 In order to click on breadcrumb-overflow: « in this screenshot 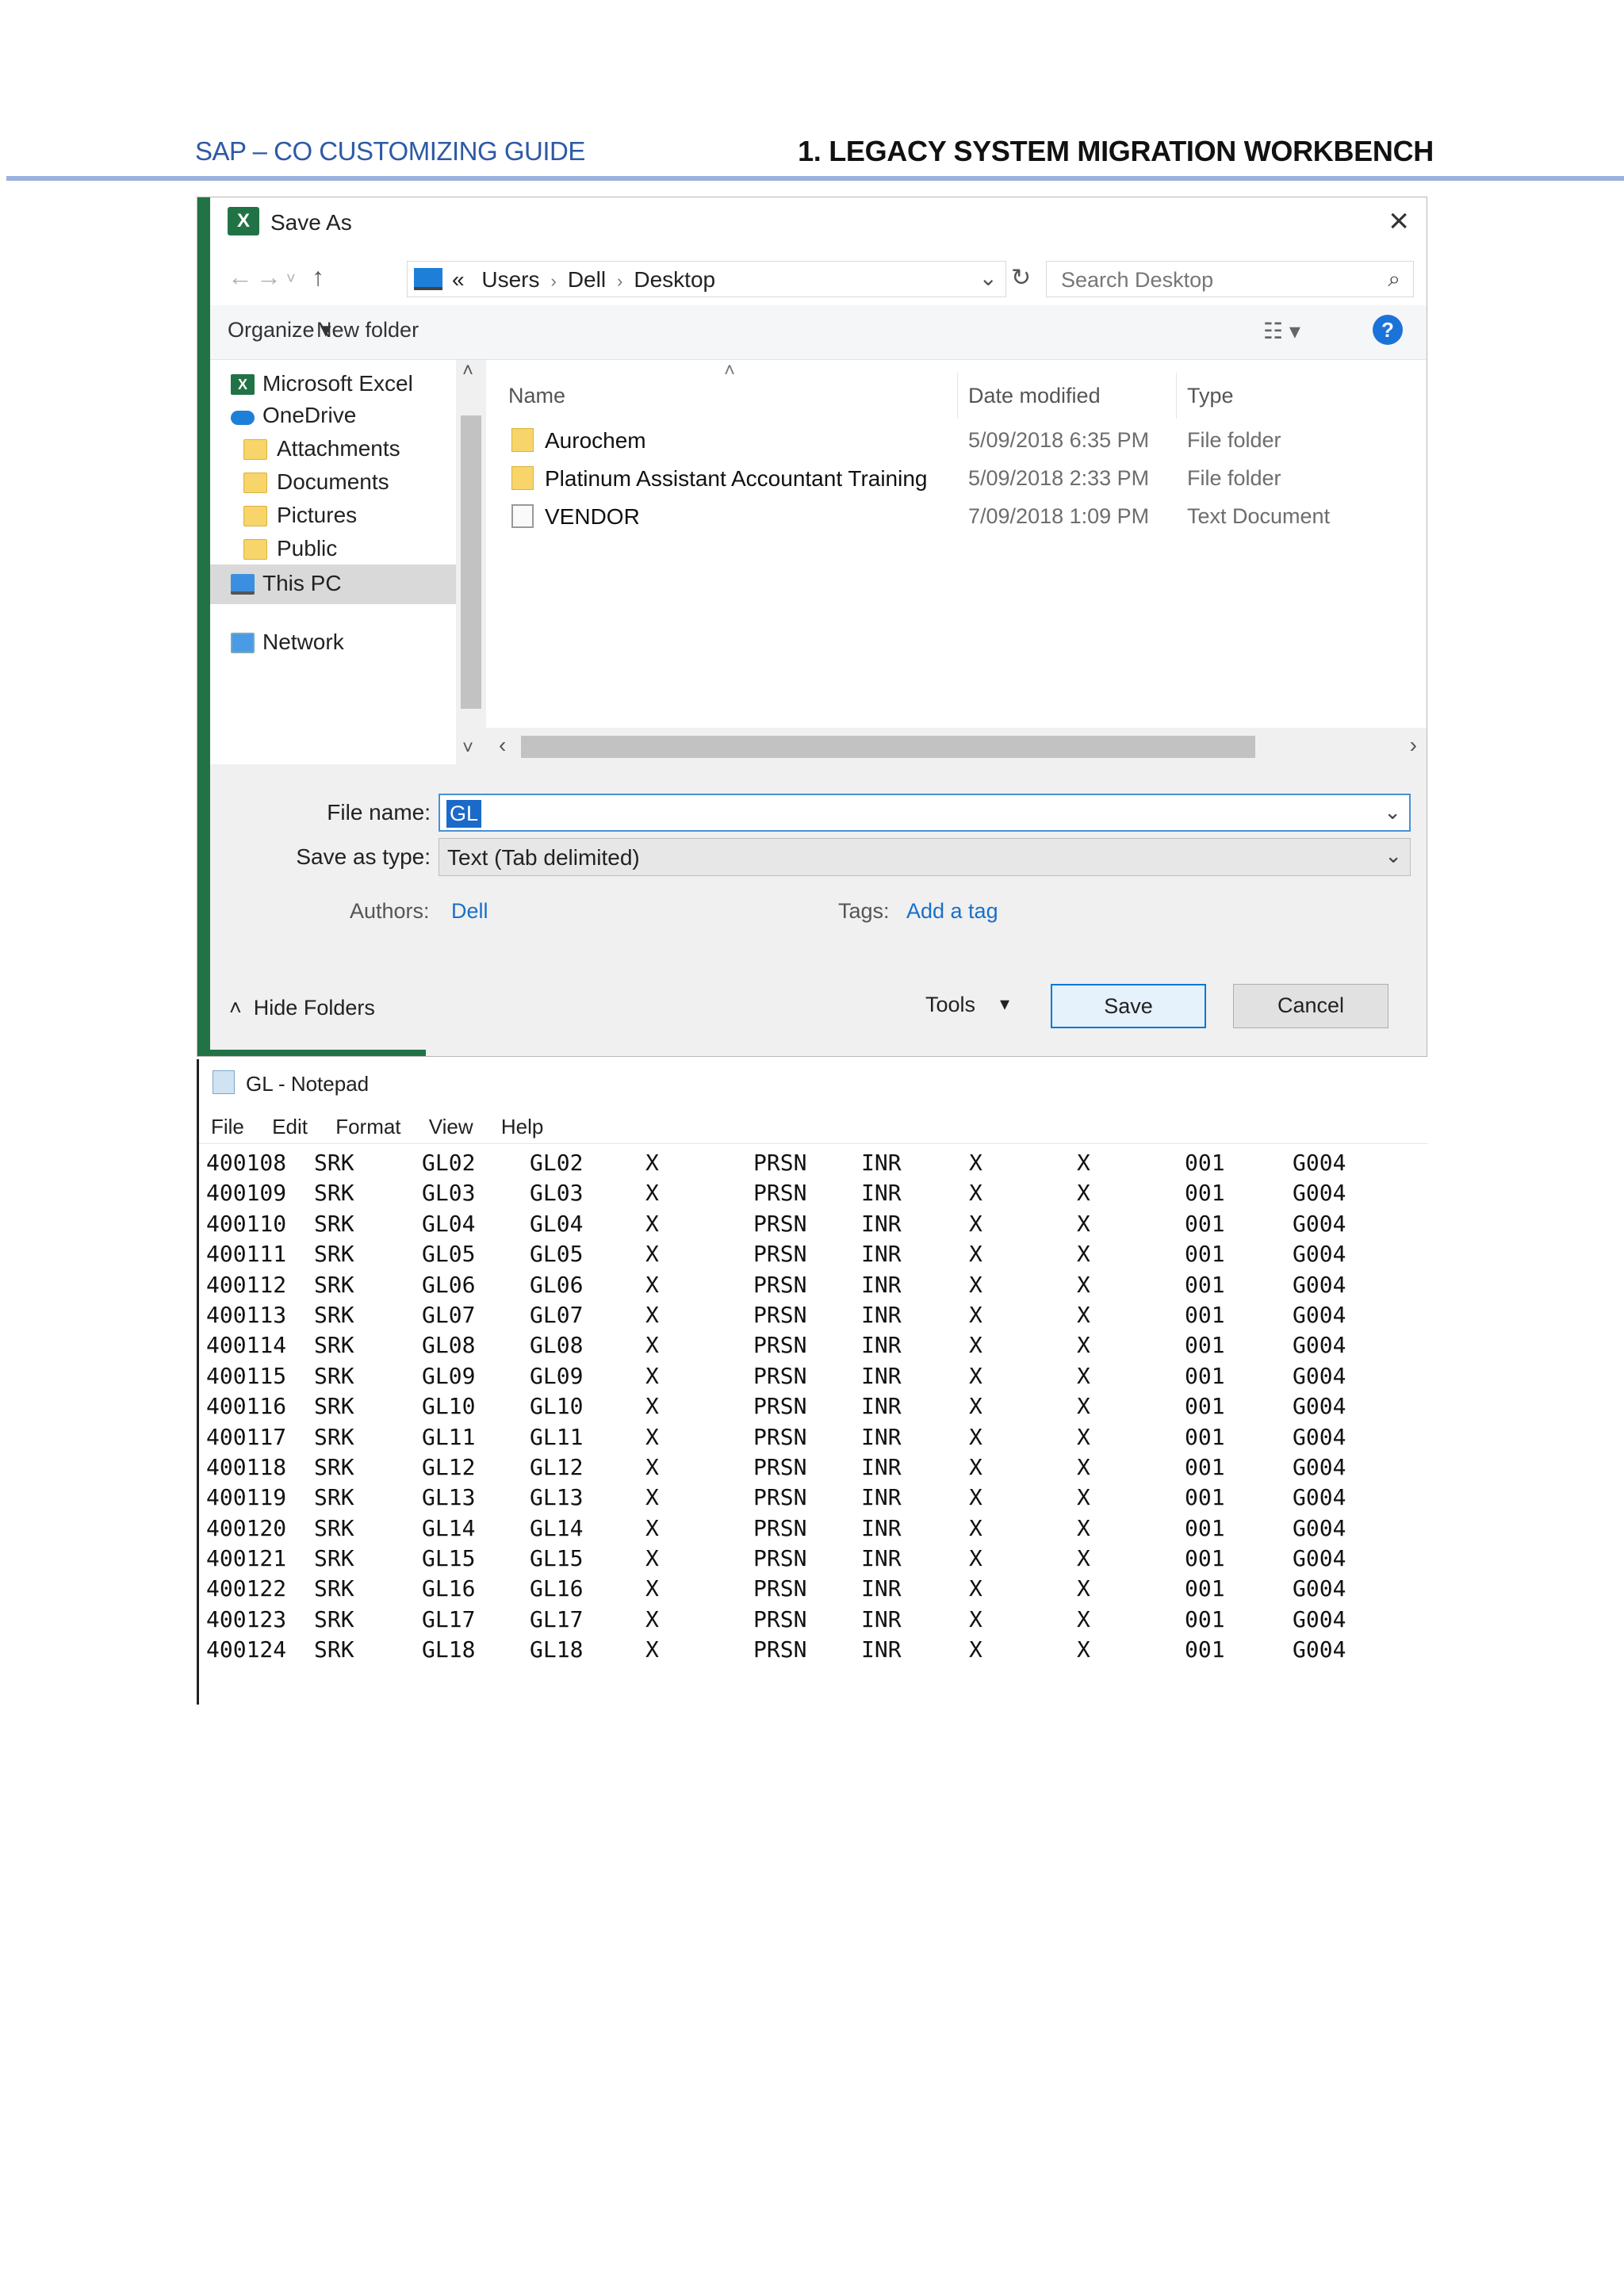, I will do `click(459, 280)`.